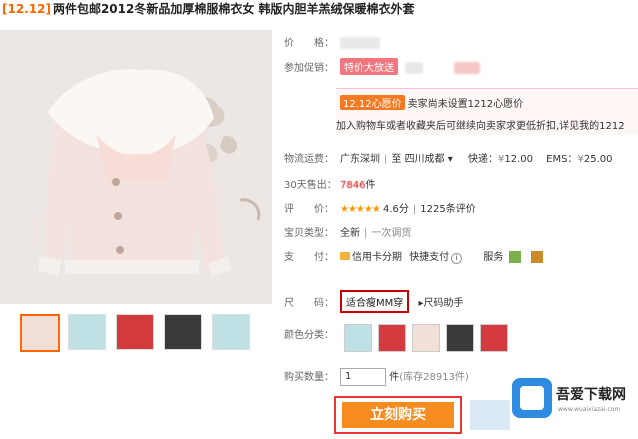 The height and width of the screenshot is (439, 638). I want to click on wish-price-hint: 加入购物车或者收藏夹后可继续向卖家求更低折扣,详见我的1212, so click(480, 124).